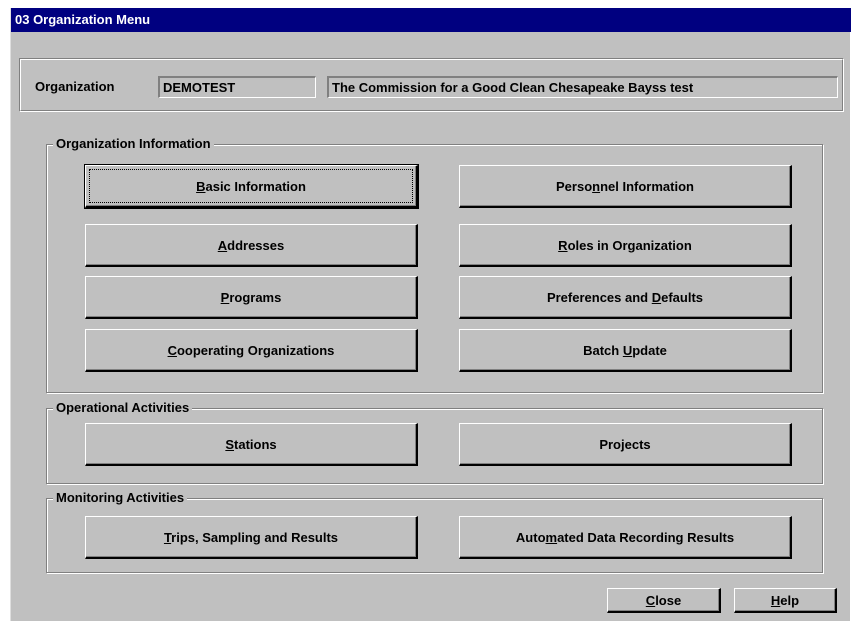  Describe the element at coordinates (637, 444) in the screenshot. I see `label-post: ects` at that location.